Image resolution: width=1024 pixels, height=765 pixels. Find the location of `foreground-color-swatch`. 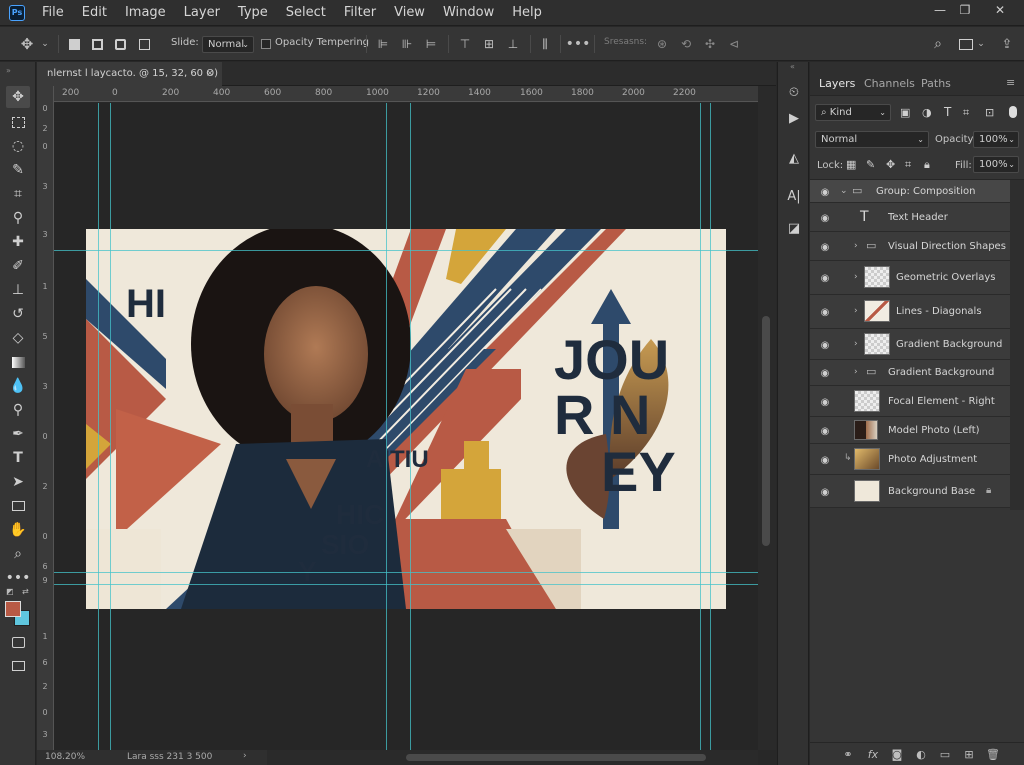

foreground-color-swatch is located at coordinates (13, 609).